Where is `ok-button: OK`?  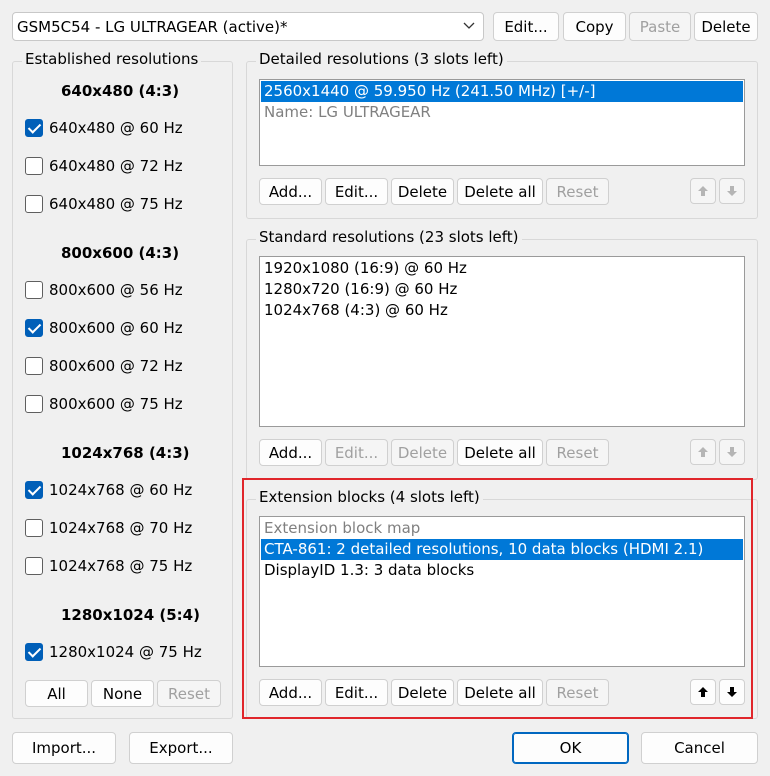
ok-button: OK is located at coordinates (570, 748).